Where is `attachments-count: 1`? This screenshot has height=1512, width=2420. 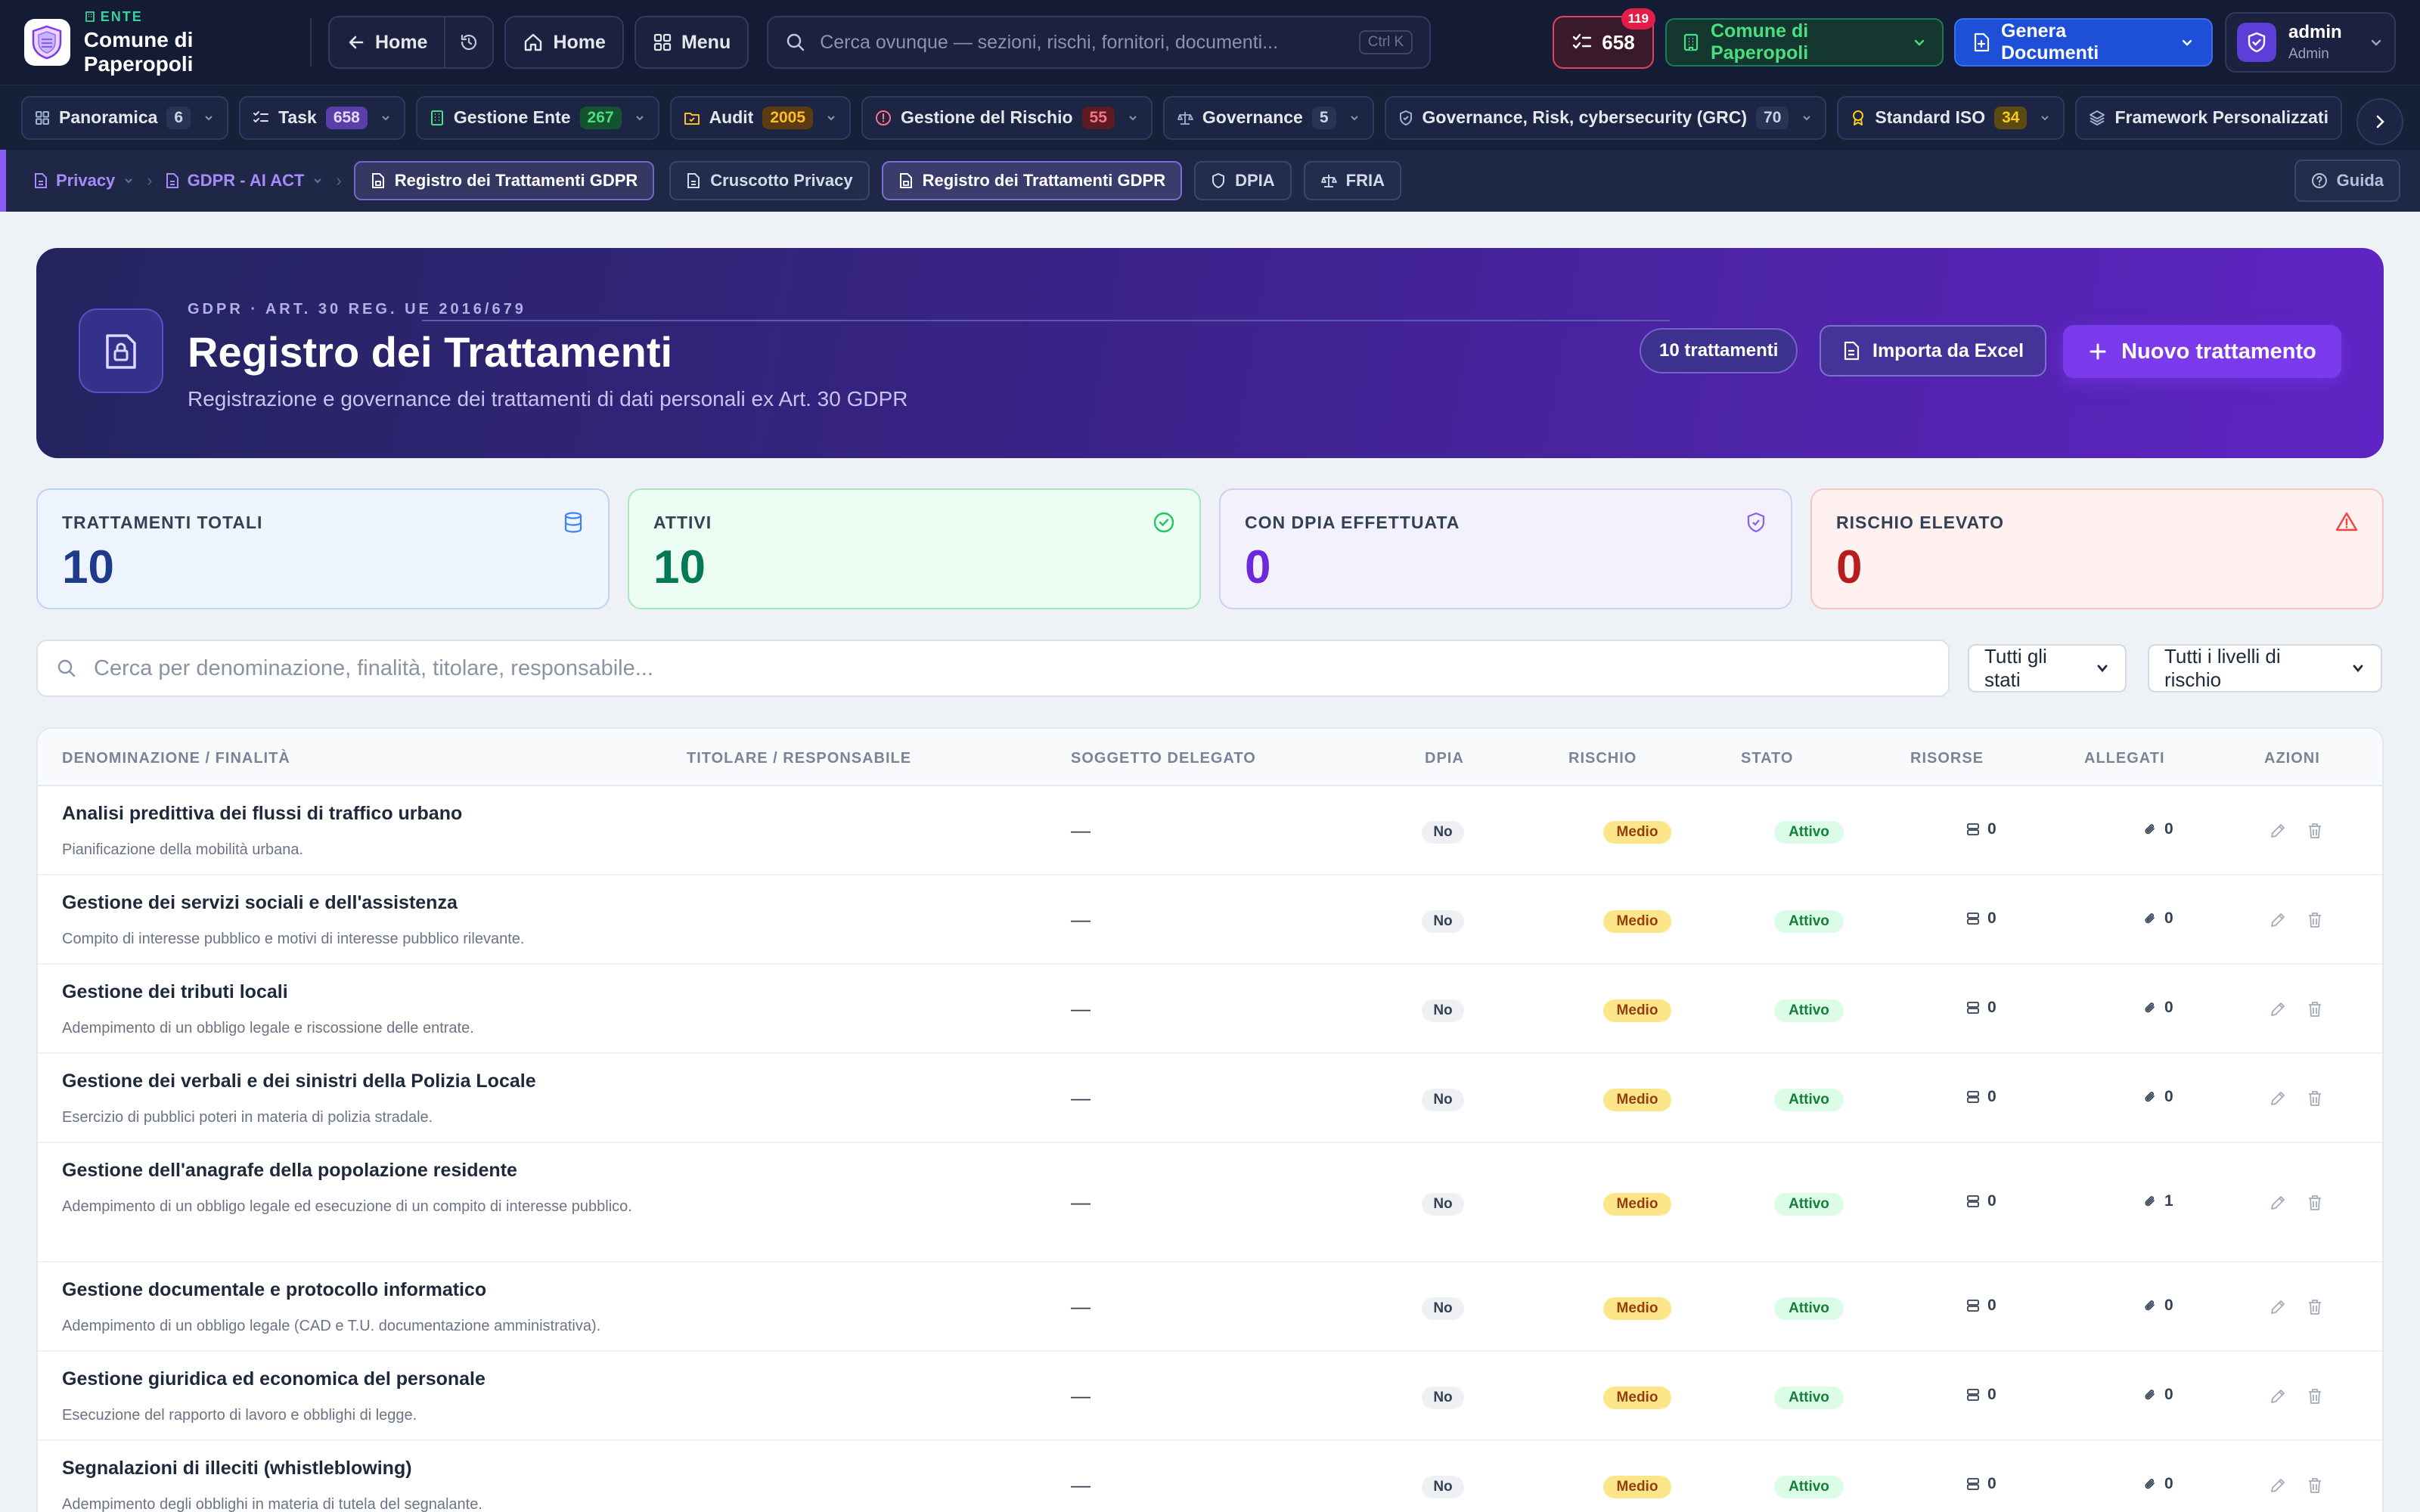 attachments-count: 1 is located at coordinates (2158, 1201).